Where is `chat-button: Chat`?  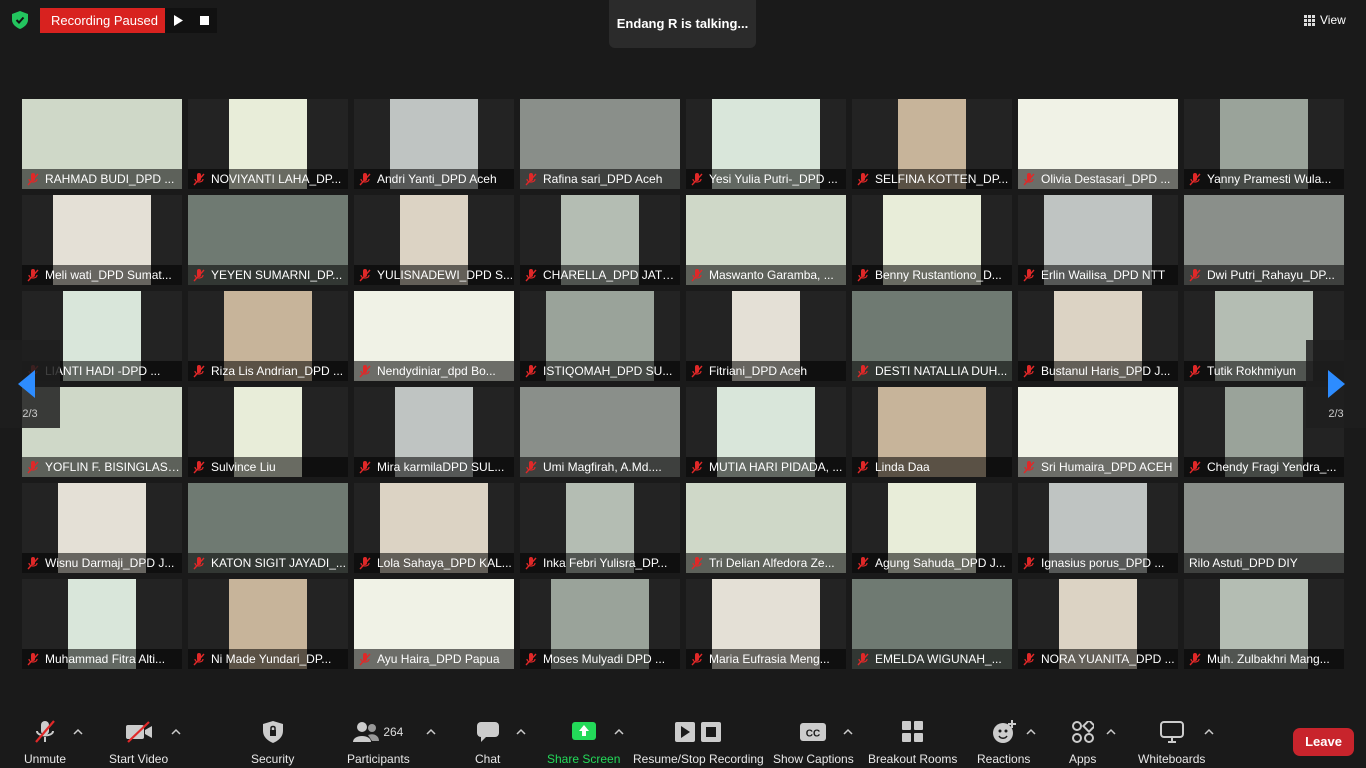
chat-button: Chat is located at coordinates (487, 743).